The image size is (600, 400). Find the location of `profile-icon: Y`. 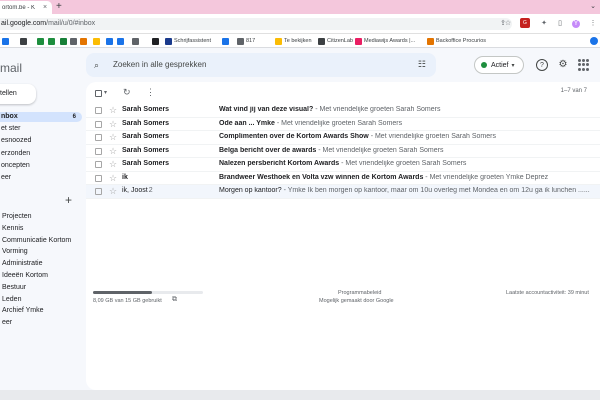

profile-icon: Y is located at coordinates (576, 24).